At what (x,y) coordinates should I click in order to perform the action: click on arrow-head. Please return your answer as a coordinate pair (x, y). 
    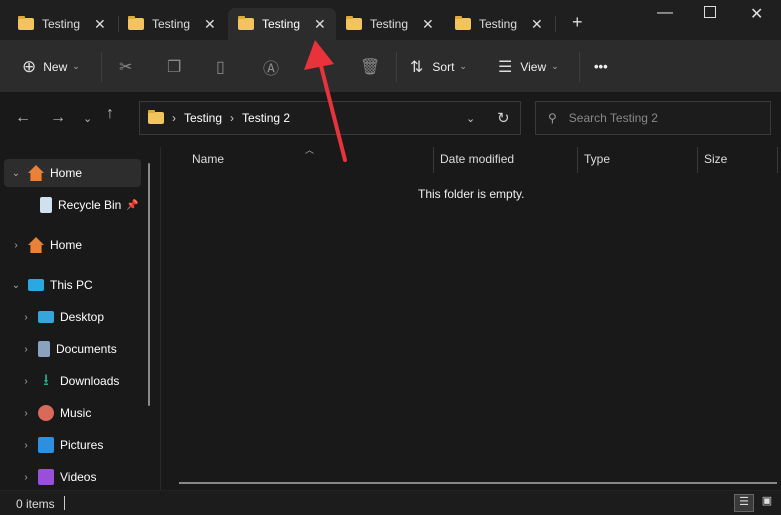
    Looking at the image, I should click on (319, 55).